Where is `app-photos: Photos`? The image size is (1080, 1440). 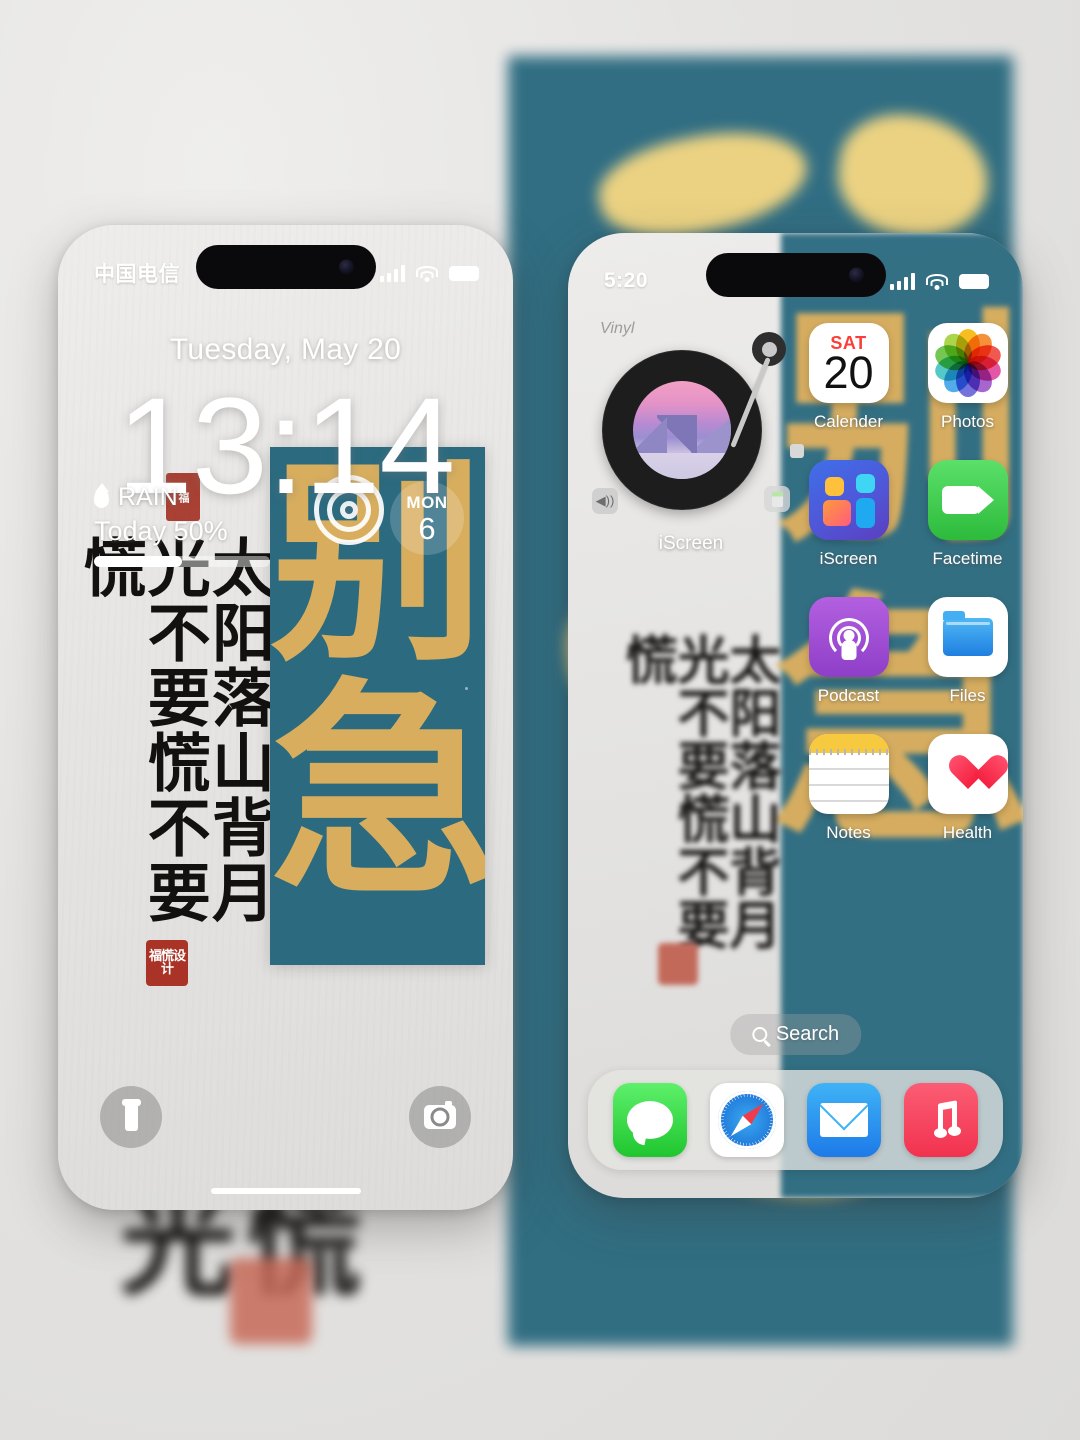 app-photos: Photos is located at coordinates (967, 377).